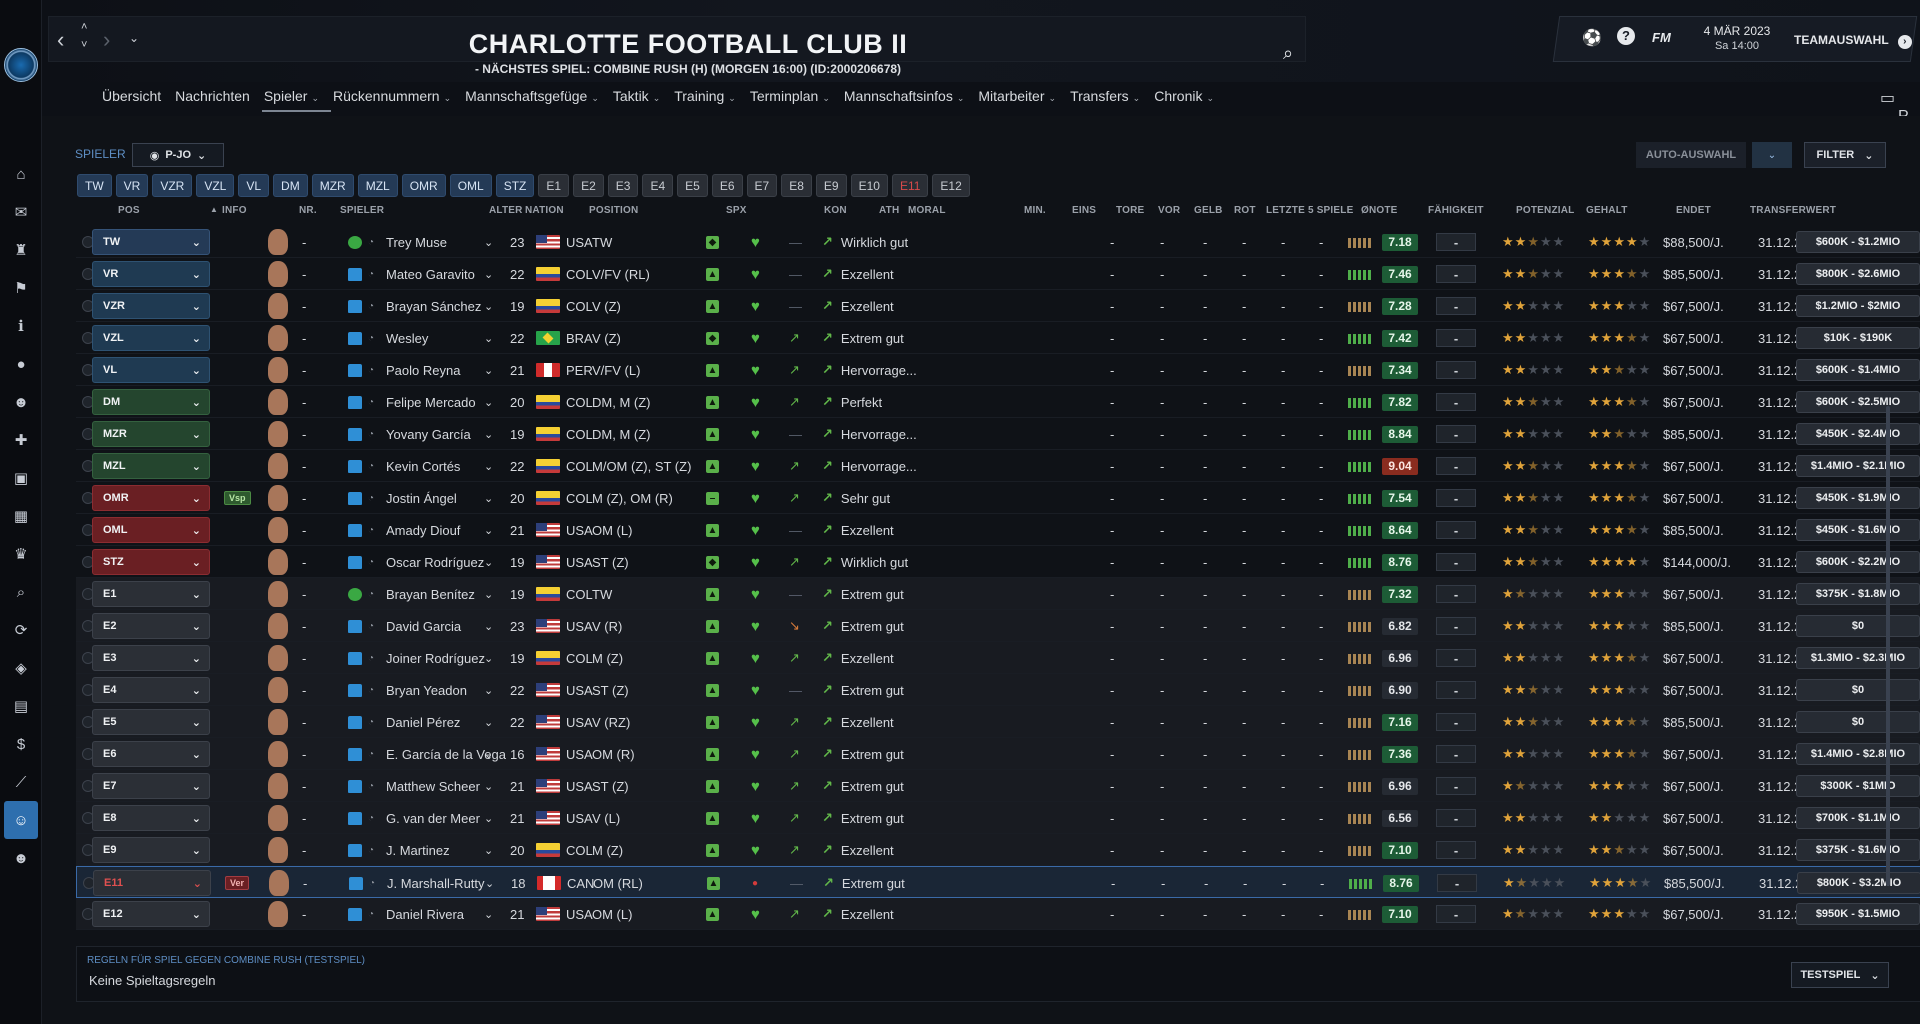 The height and width of the screenshot is (1024, 1920). I want to click on position-dropdown: DM ⌄, so click(151, 402).